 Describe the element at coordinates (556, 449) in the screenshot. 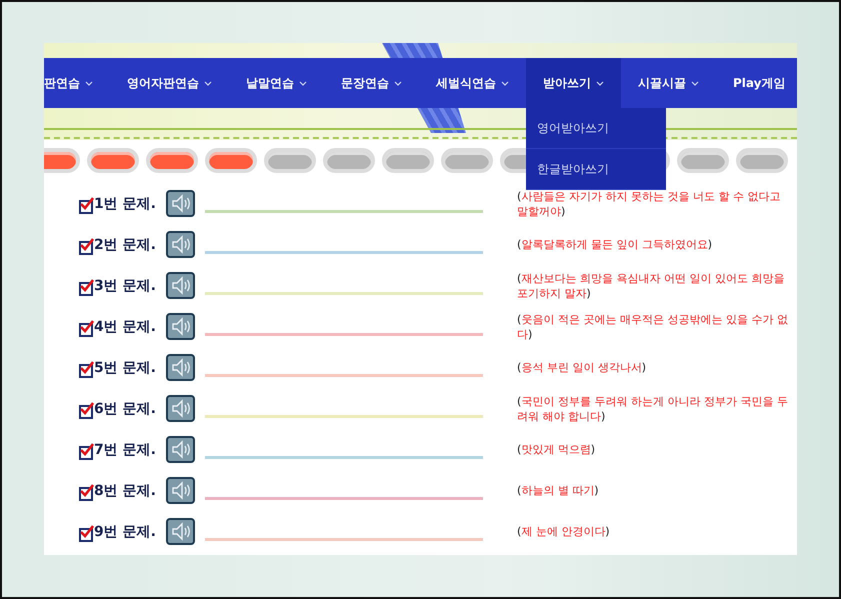

I see `hint-text: (맛있게 먹으렴)` at that location.